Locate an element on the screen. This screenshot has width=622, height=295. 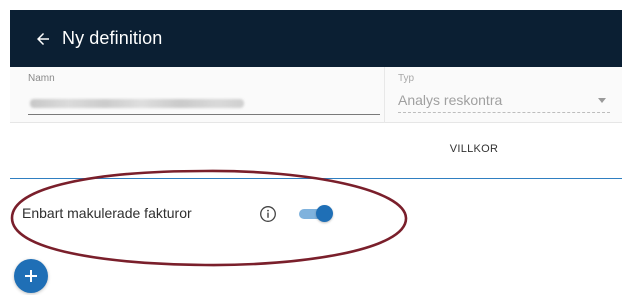
redacted-name-value is located at coordinates (137, 103).